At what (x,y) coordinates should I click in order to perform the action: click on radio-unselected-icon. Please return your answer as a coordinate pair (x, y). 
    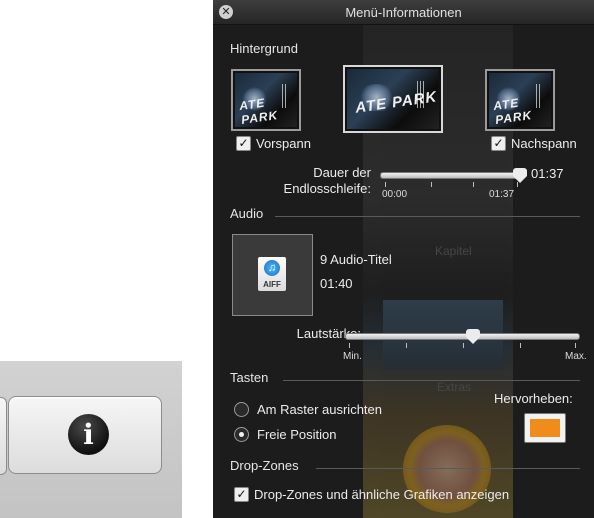
    Looking at the image, I should click on (241, 409).